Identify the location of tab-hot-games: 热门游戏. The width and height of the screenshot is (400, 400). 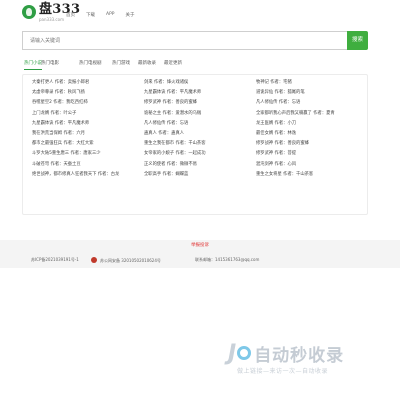
(121, 65).